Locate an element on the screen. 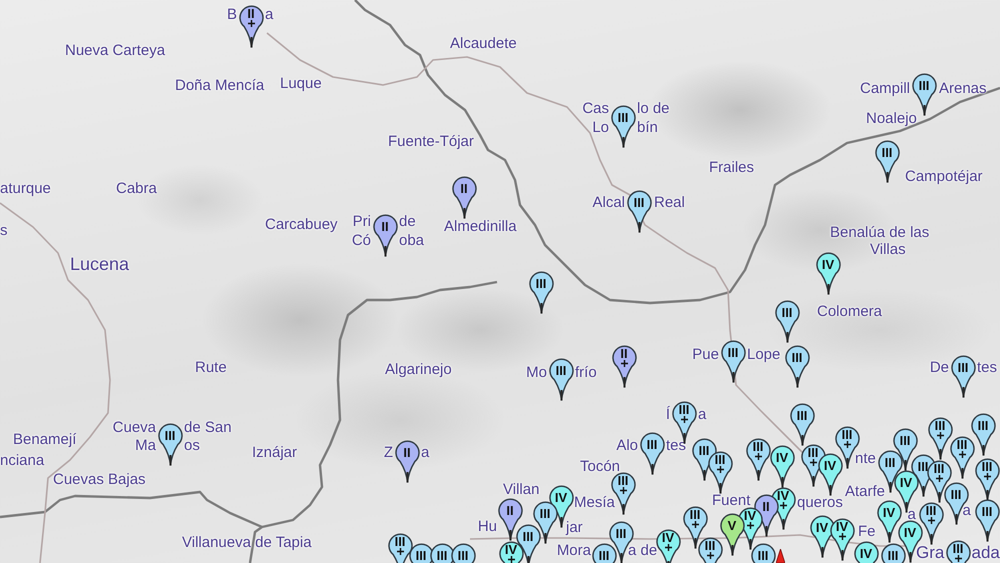 The image size is (1000, 563). place-label: Carcabuey is located at coordinates (301, 224).